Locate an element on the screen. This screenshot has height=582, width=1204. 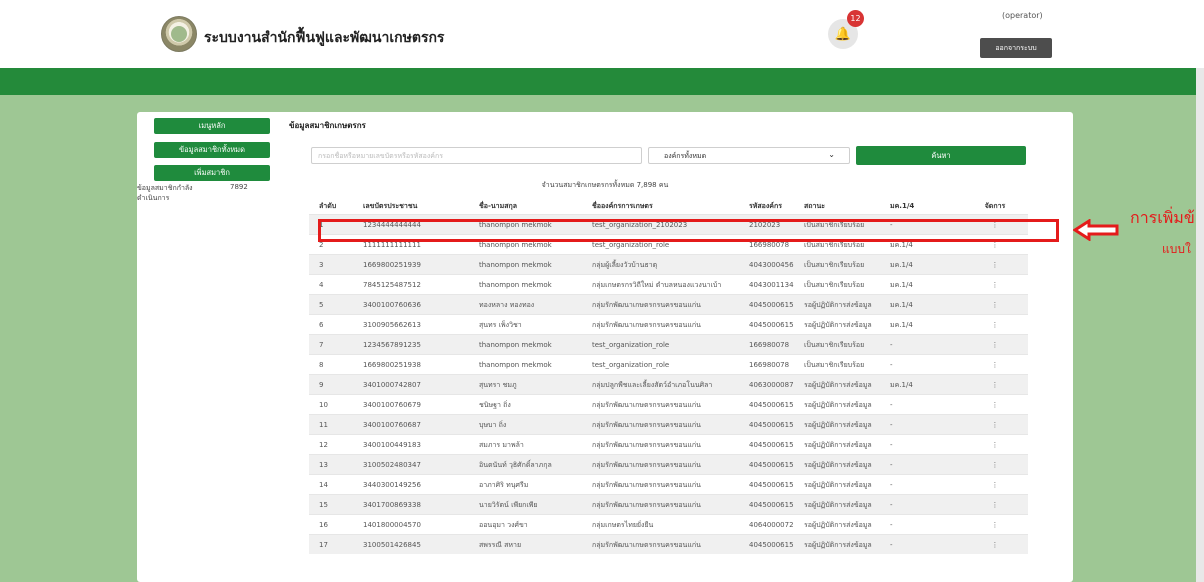
cell-id-card: 3400100760636 is located at coordinates (392, 305).